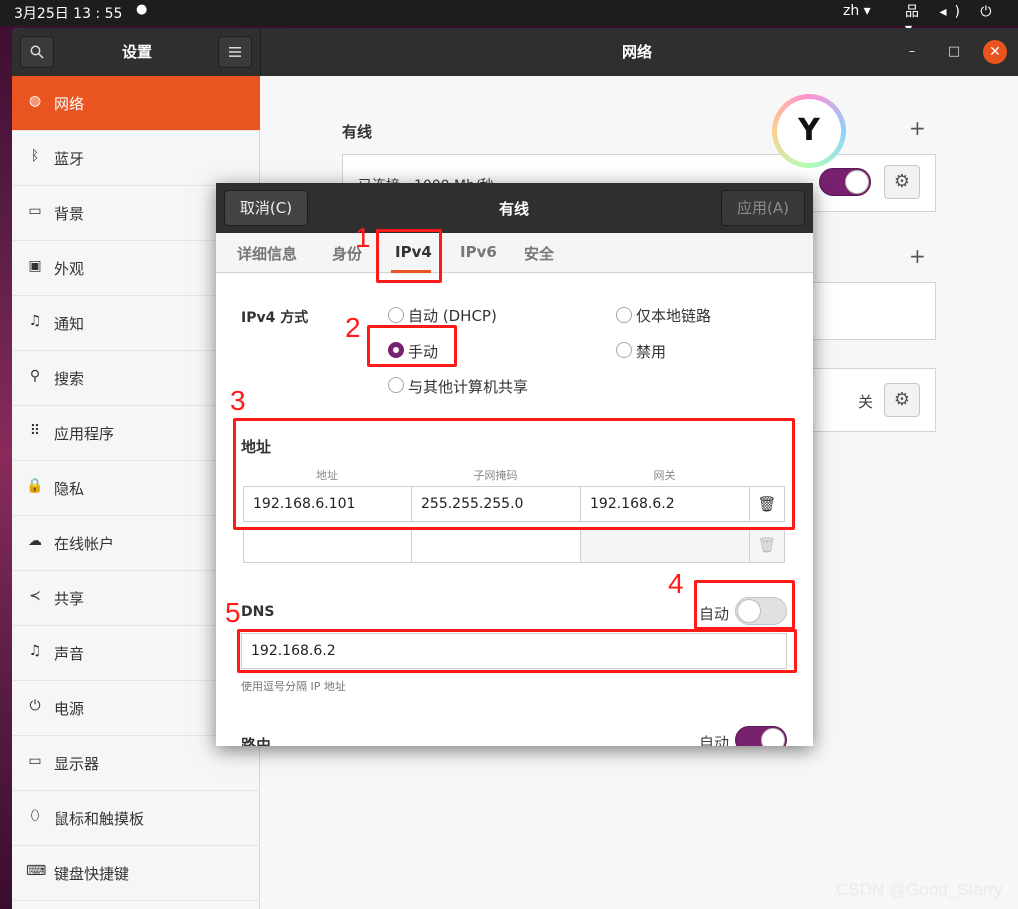 This screenshot has width=1018, height=909. I want to click on sidebar-item-label: 应用程序, so click(84, 434).